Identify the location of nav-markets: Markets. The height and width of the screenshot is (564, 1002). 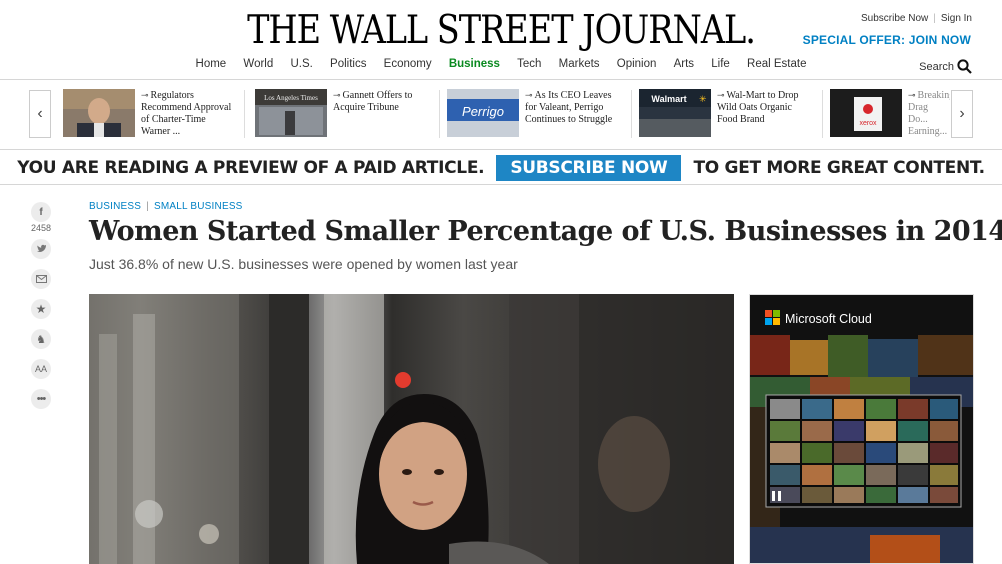
(579, 64).